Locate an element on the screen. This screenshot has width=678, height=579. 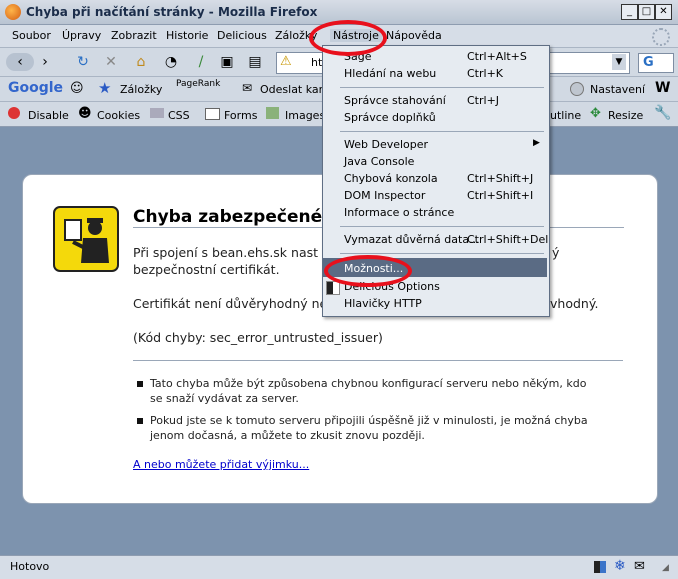
menu-upravy: Úpravy is located at coordinates (81, 35).